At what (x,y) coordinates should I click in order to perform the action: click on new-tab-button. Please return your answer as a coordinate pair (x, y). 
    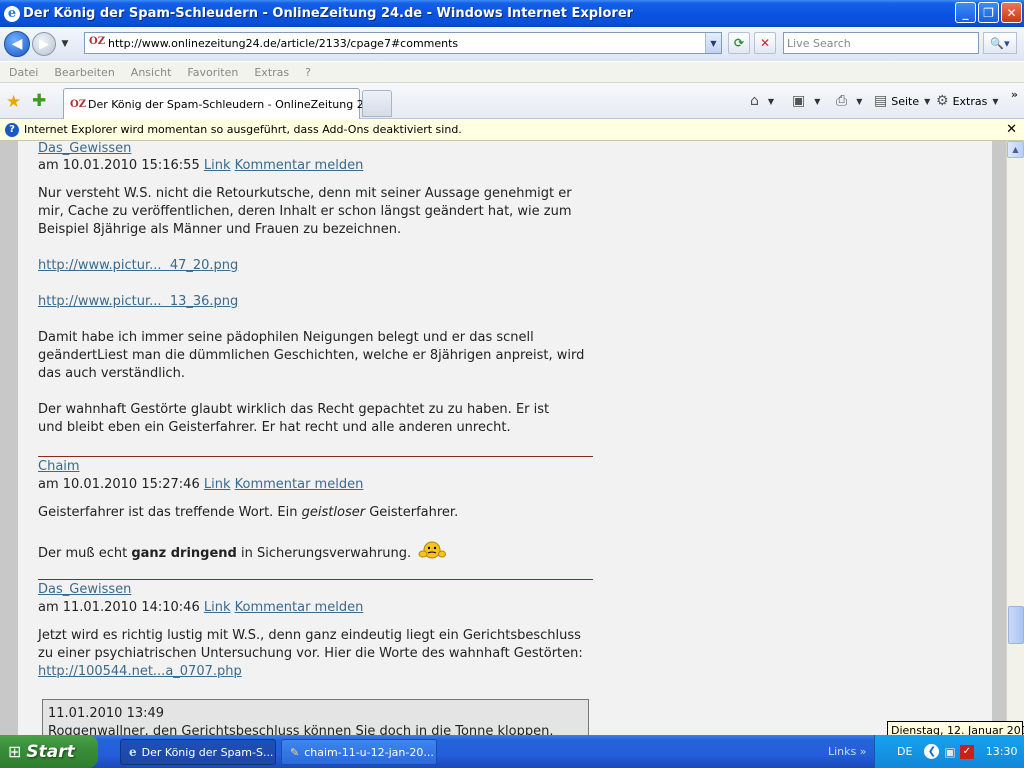
    Looking at the image, I should click on (377, 103).